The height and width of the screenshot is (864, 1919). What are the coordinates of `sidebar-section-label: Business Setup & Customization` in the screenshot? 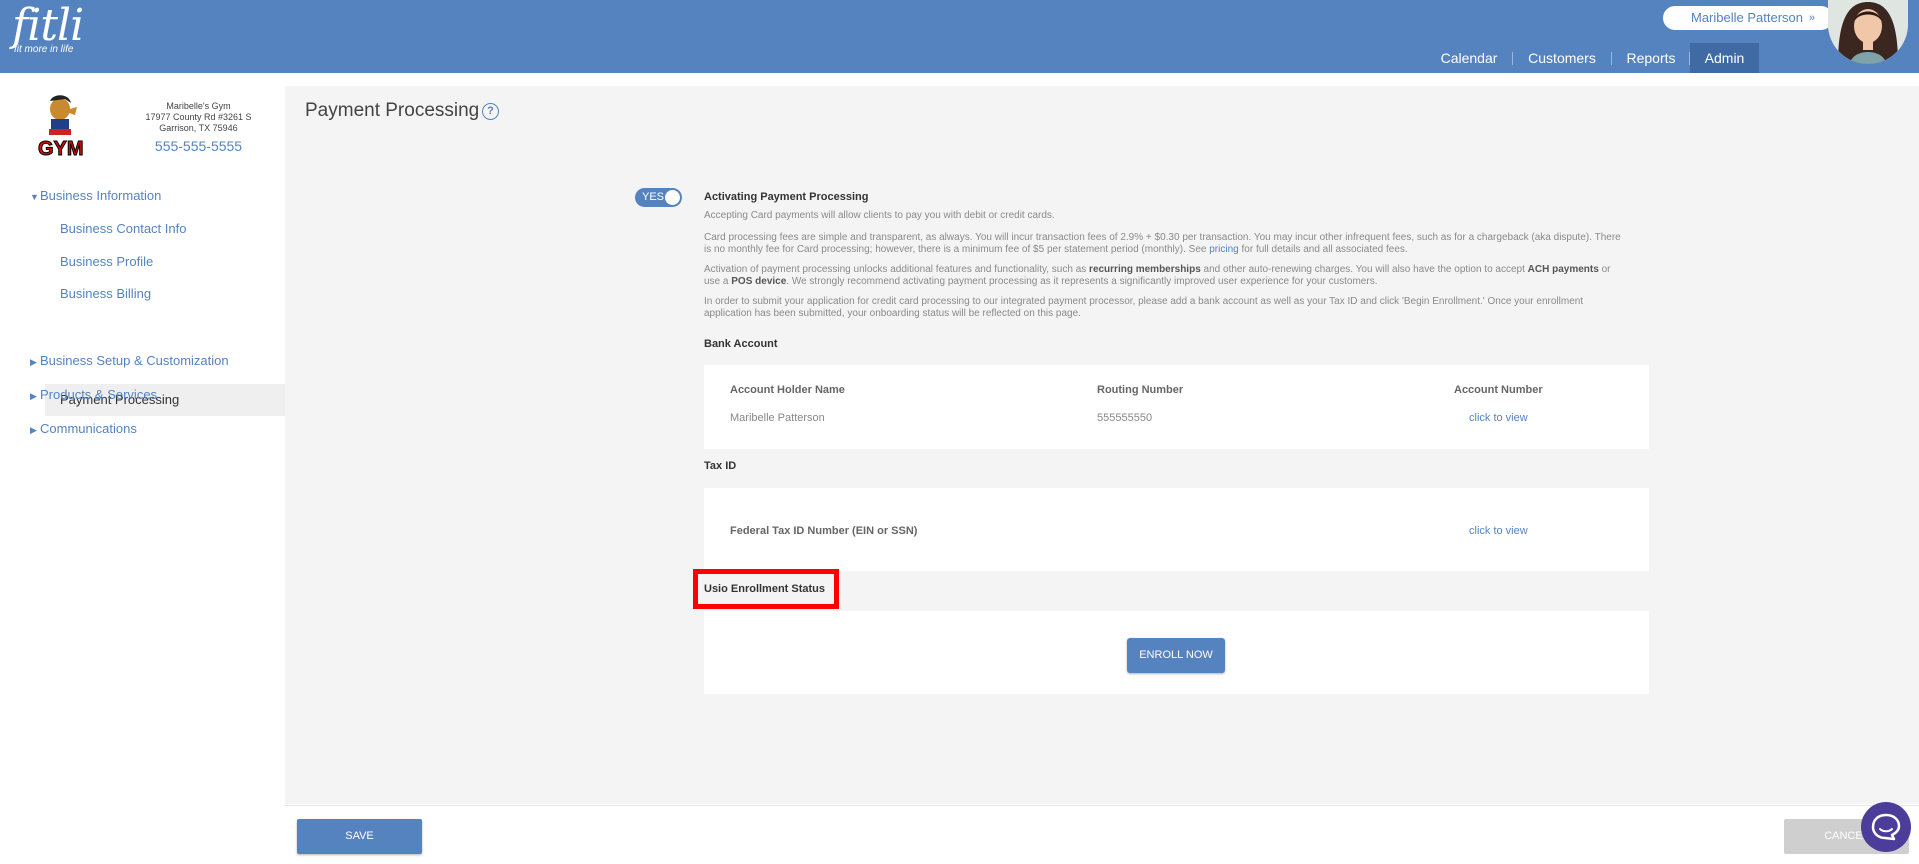 It's located at (134, 360).